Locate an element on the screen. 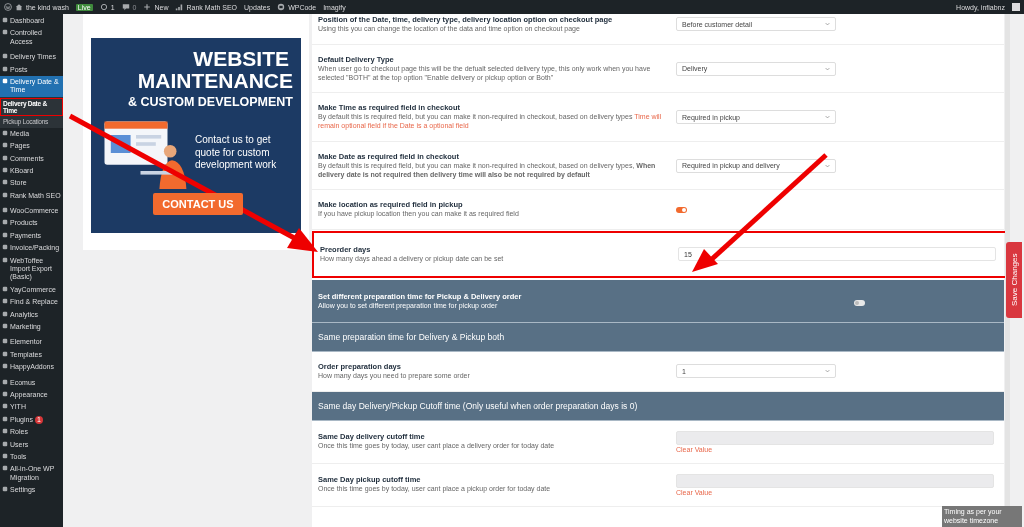  chart-icon is located at coordinates (179, 7).